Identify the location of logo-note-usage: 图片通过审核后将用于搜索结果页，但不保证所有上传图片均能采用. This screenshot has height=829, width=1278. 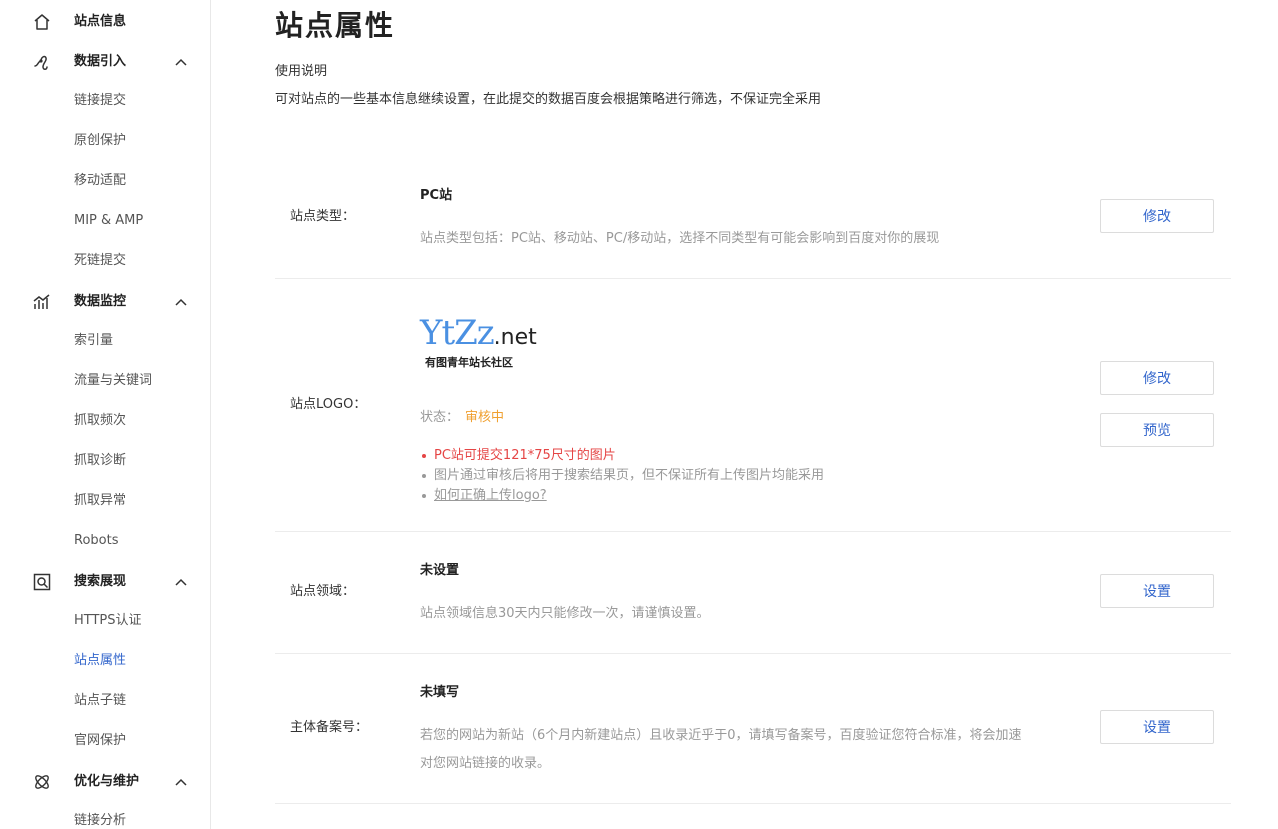
(622, 476).